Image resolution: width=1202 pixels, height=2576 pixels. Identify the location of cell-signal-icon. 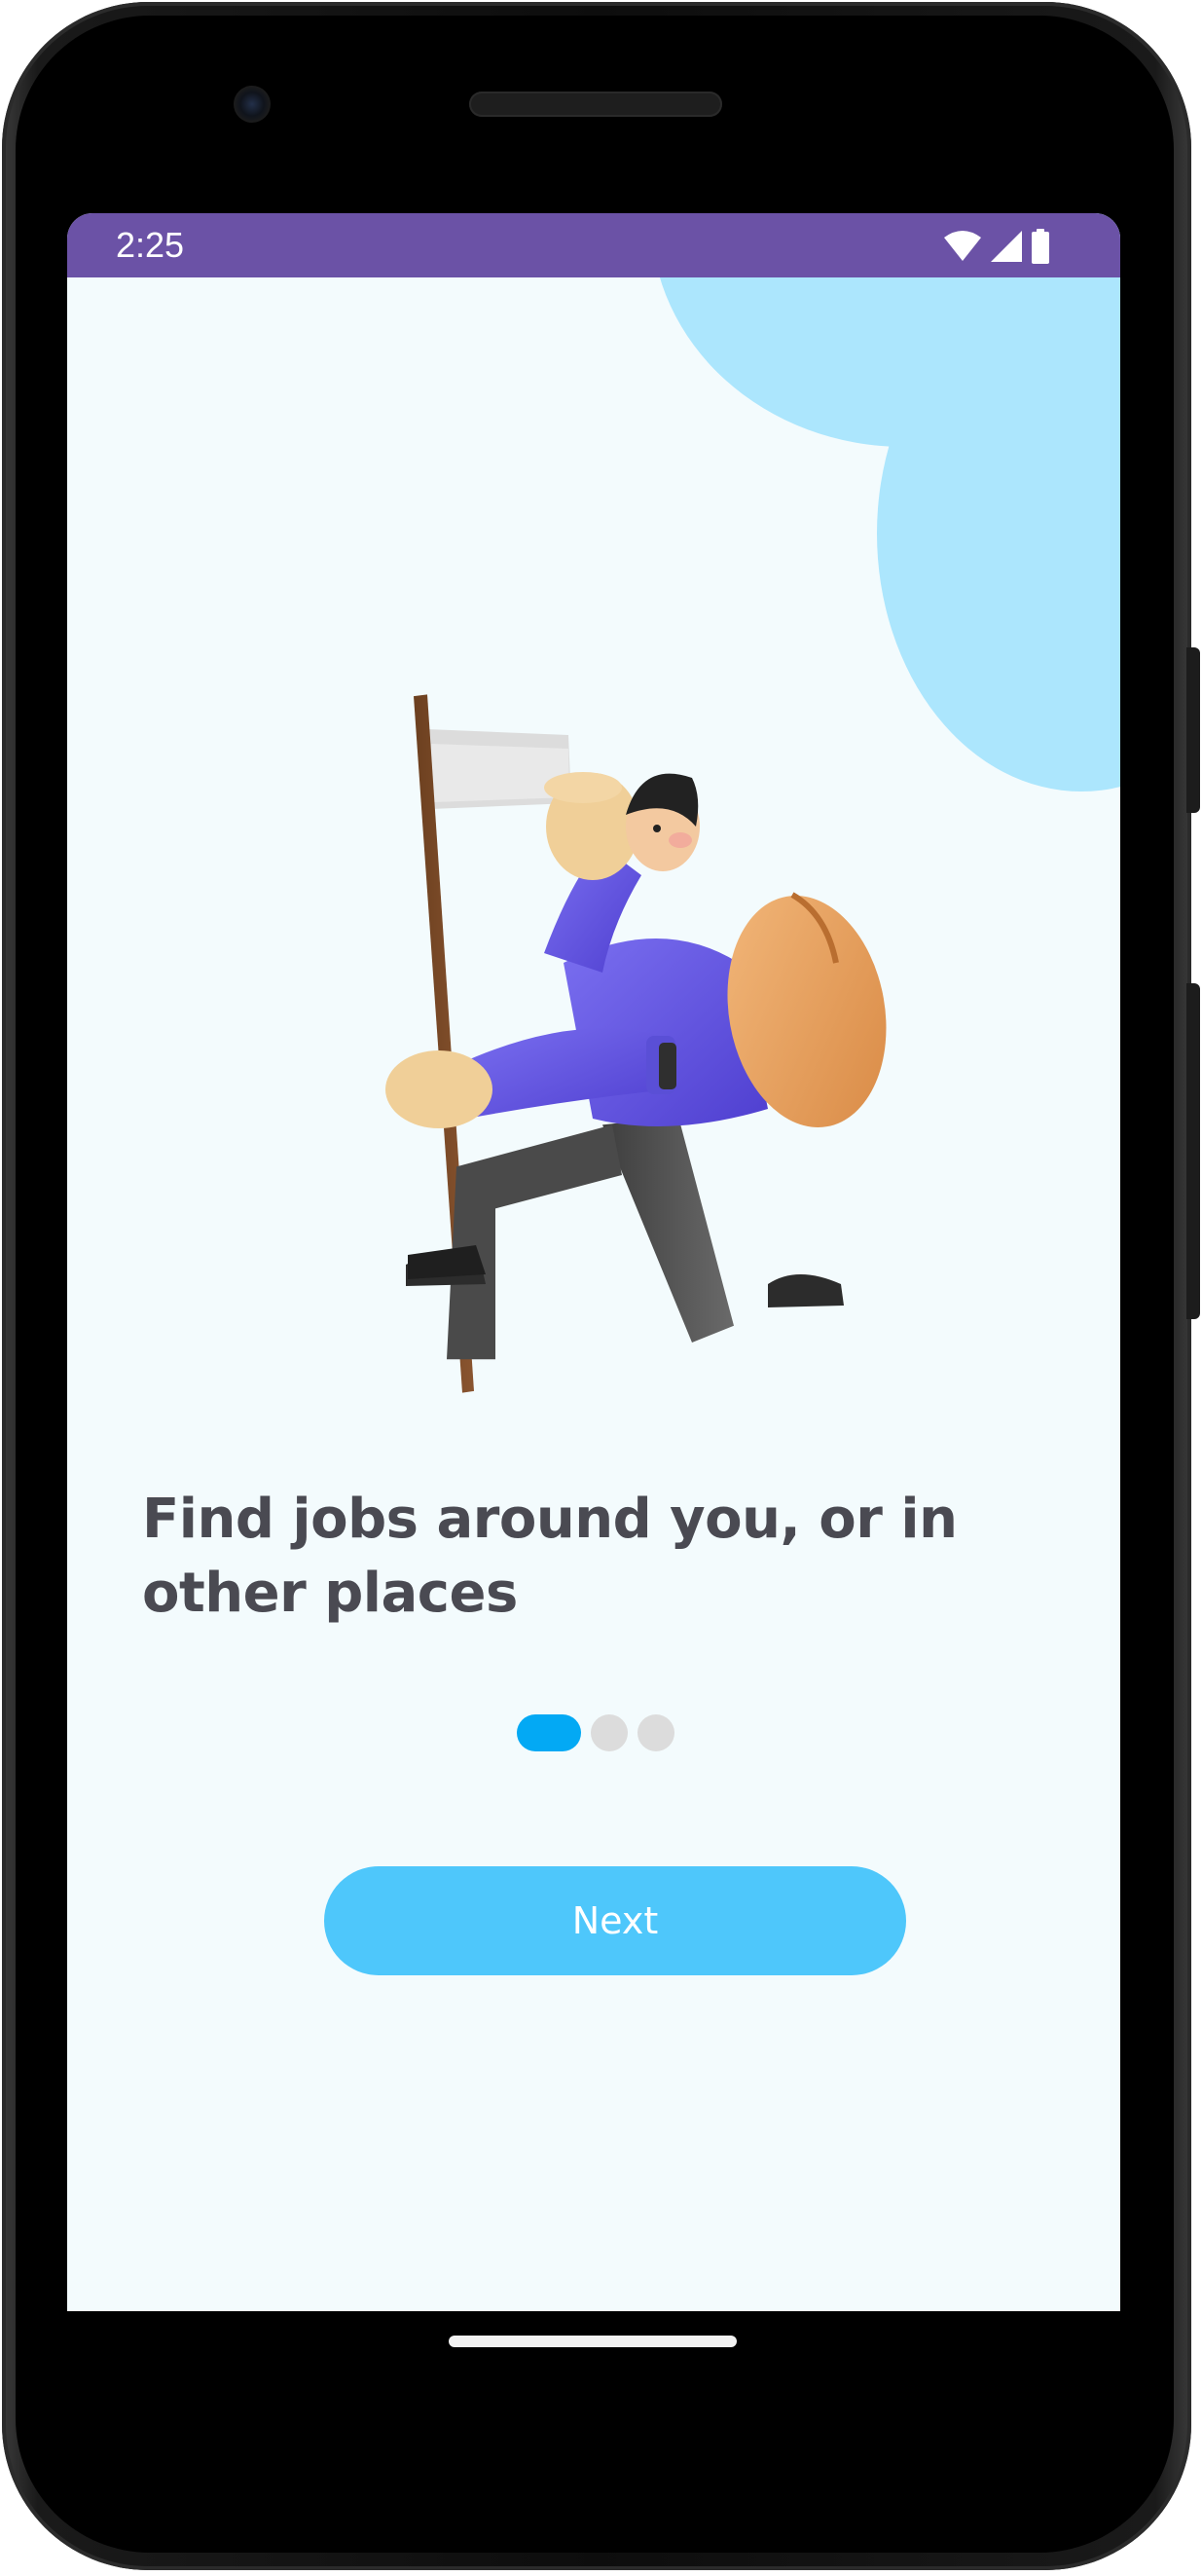
(1007, 246).